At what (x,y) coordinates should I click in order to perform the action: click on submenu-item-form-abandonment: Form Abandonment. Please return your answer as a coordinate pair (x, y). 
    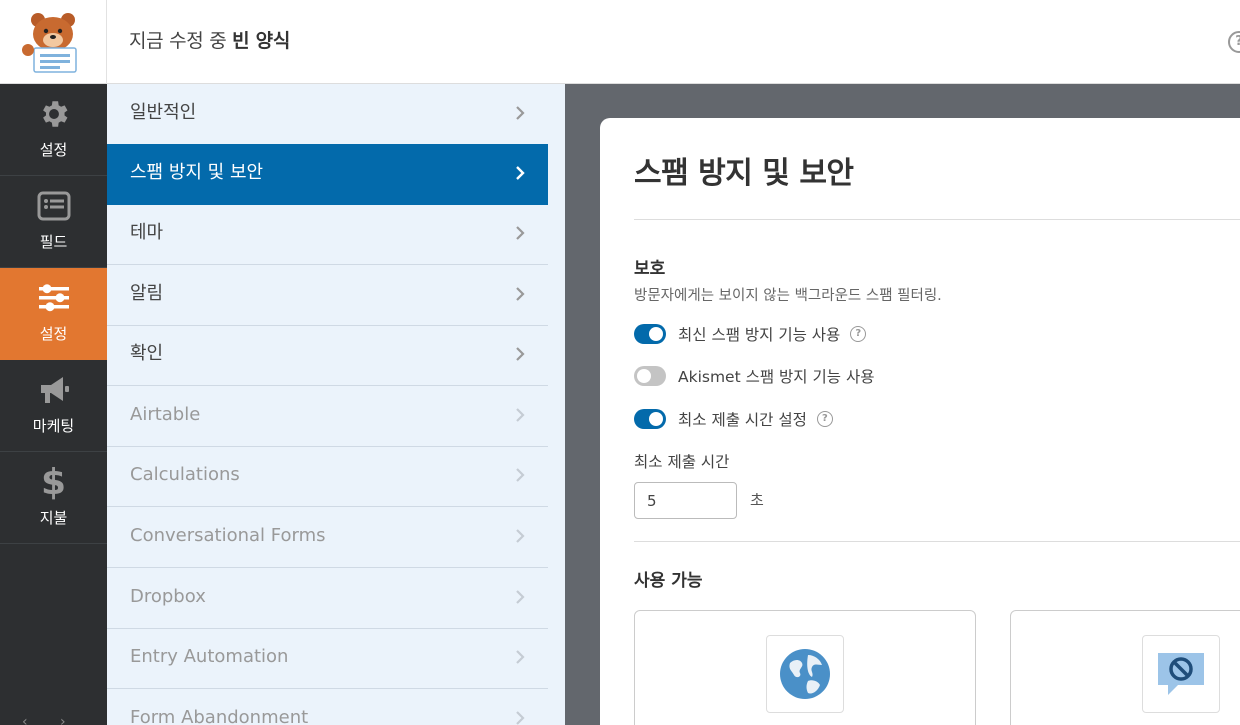
    Looking at the image, I should click on (327, 707).